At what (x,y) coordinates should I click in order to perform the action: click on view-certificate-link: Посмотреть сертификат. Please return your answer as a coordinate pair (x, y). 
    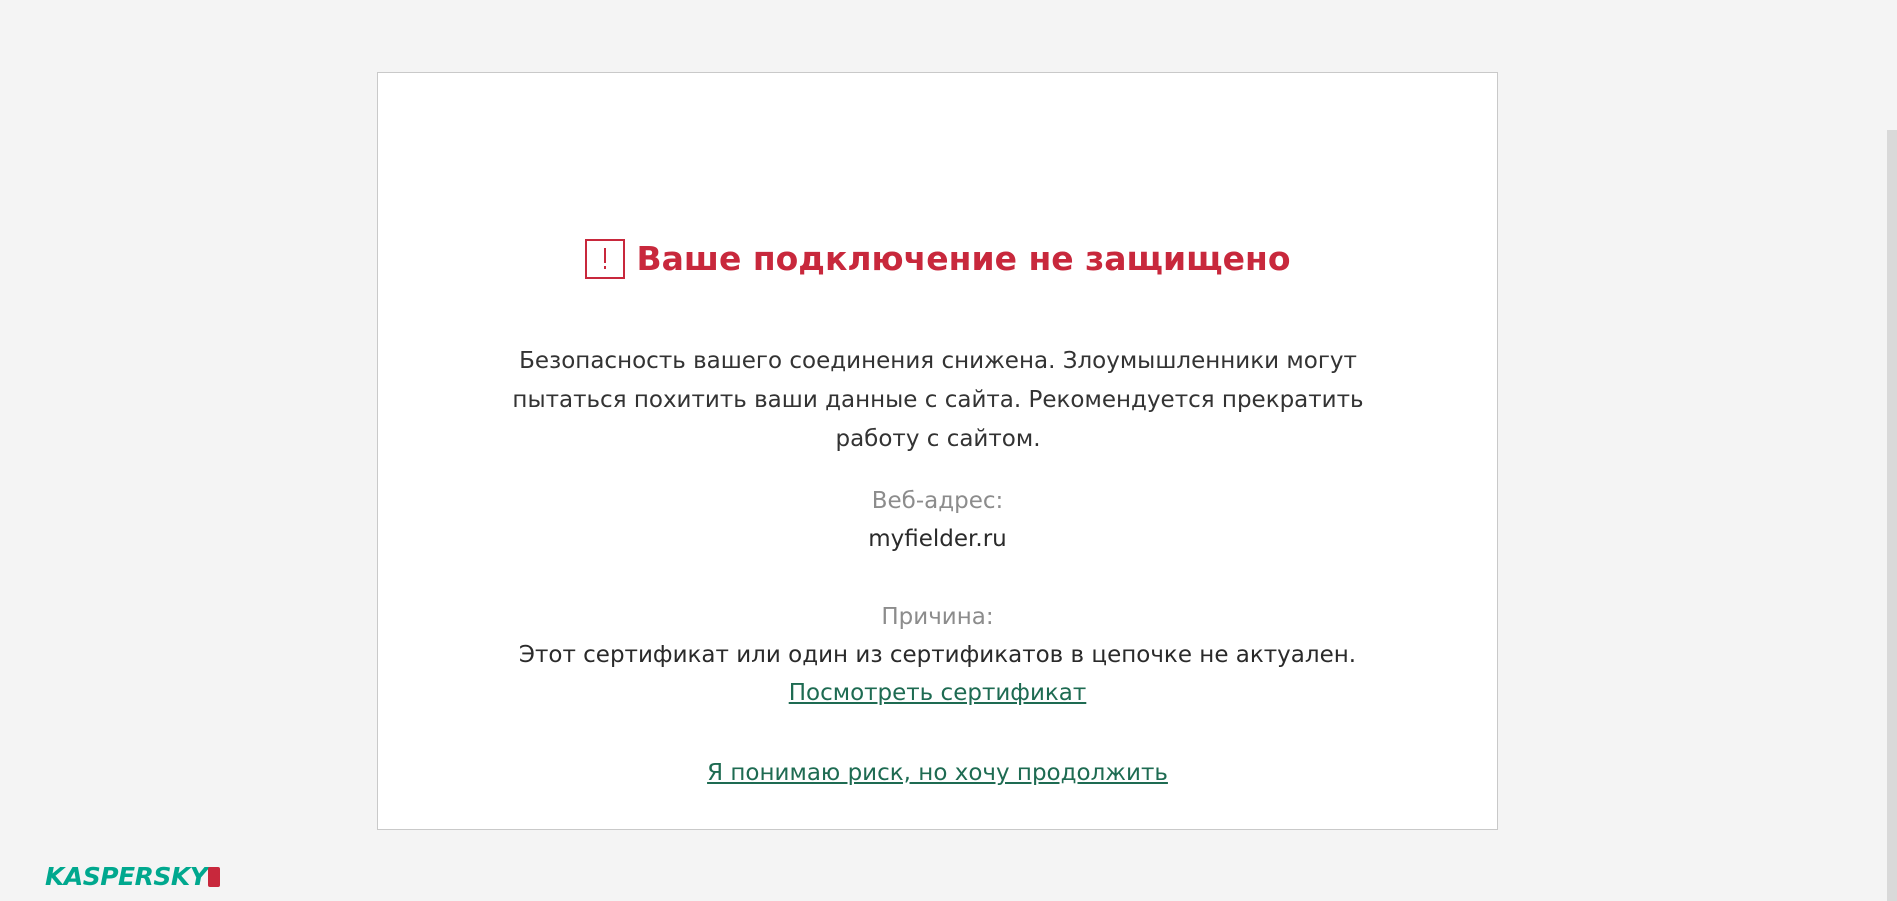
    Looking at the image, I should click on (938, 693).